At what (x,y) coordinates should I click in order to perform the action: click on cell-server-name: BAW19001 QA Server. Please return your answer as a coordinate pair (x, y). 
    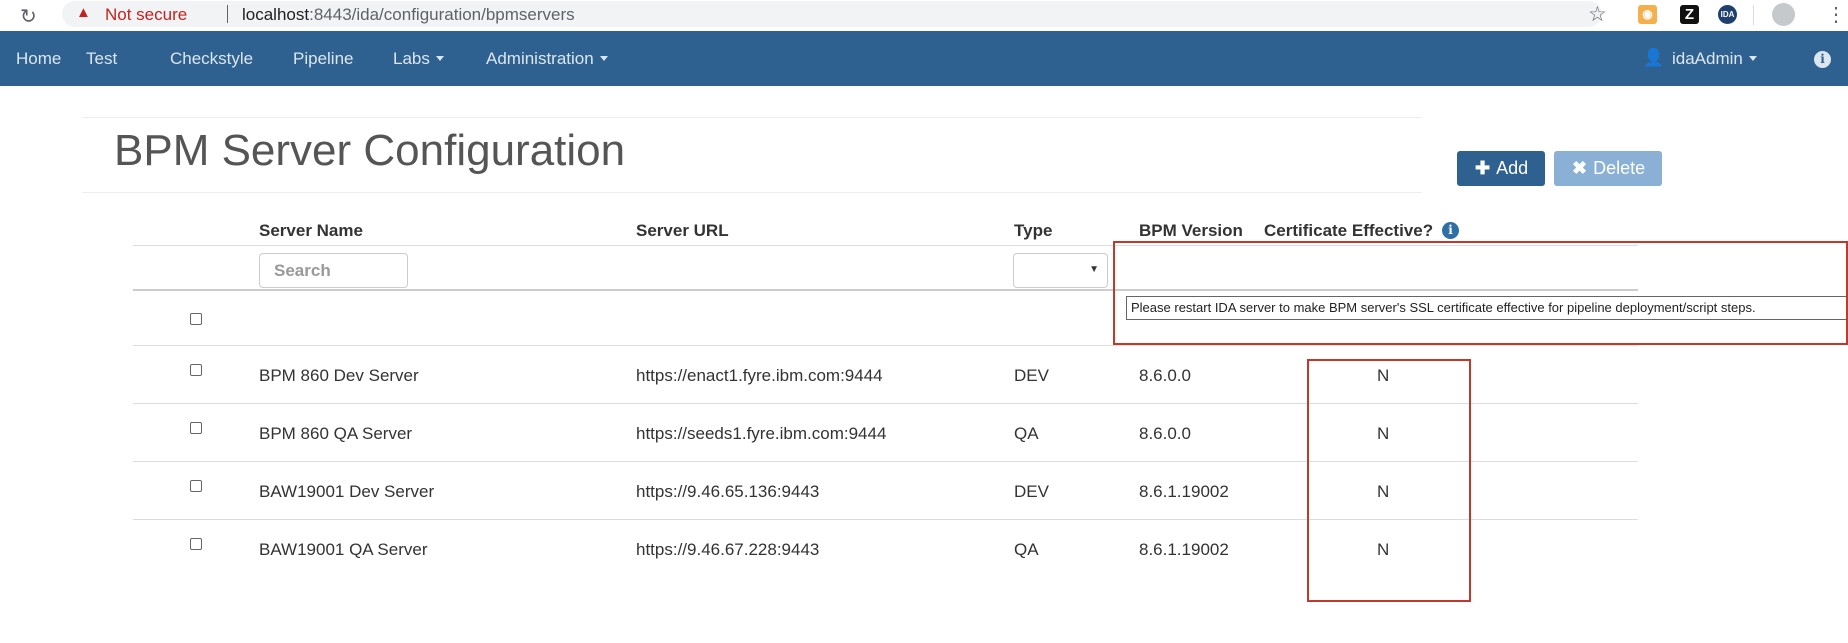
    Looking at the image, I should click on (343, 550).